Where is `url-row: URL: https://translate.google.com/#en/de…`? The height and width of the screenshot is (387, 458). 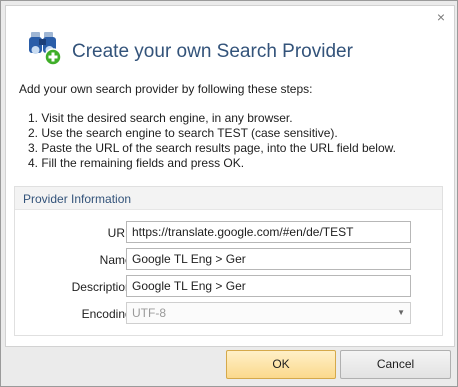 url-row: URL: https://translate.google.com/#en/de… is located at coordinates (228, 233).